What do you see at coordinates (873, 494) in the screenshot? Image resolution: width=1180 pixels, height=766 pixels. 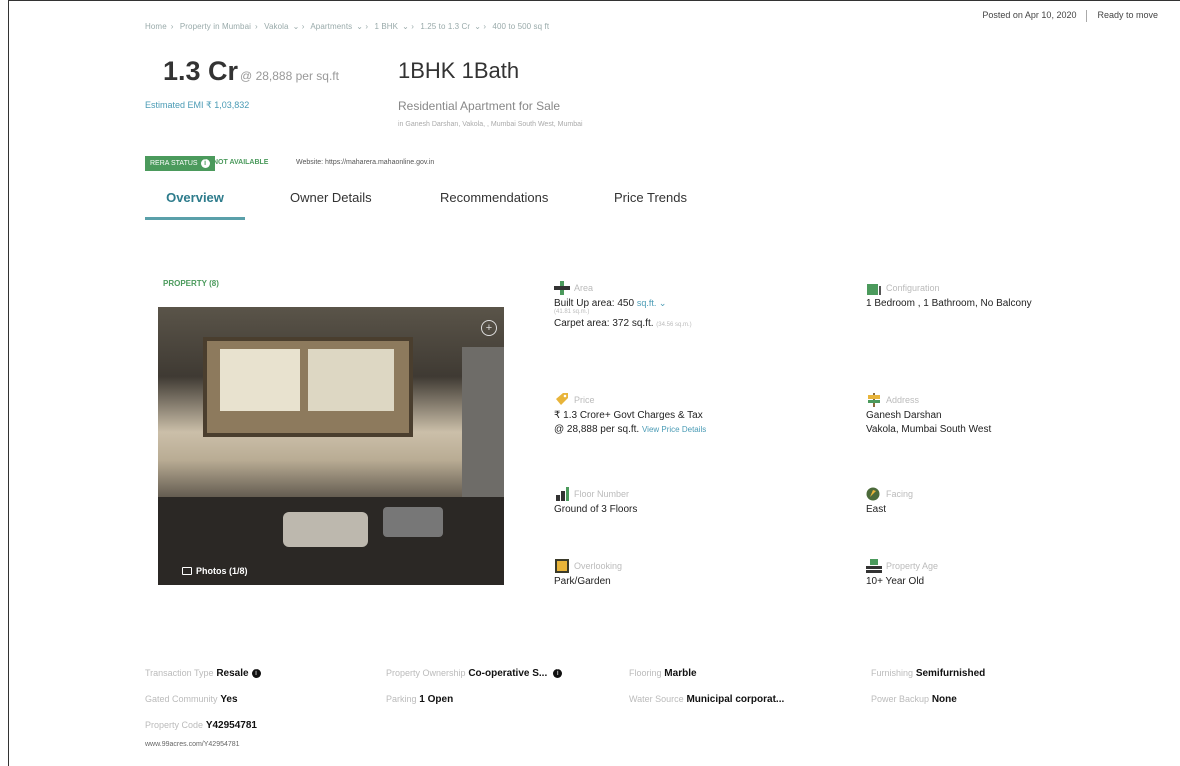 I see `compass-icon` at bounding box center [873, 494].